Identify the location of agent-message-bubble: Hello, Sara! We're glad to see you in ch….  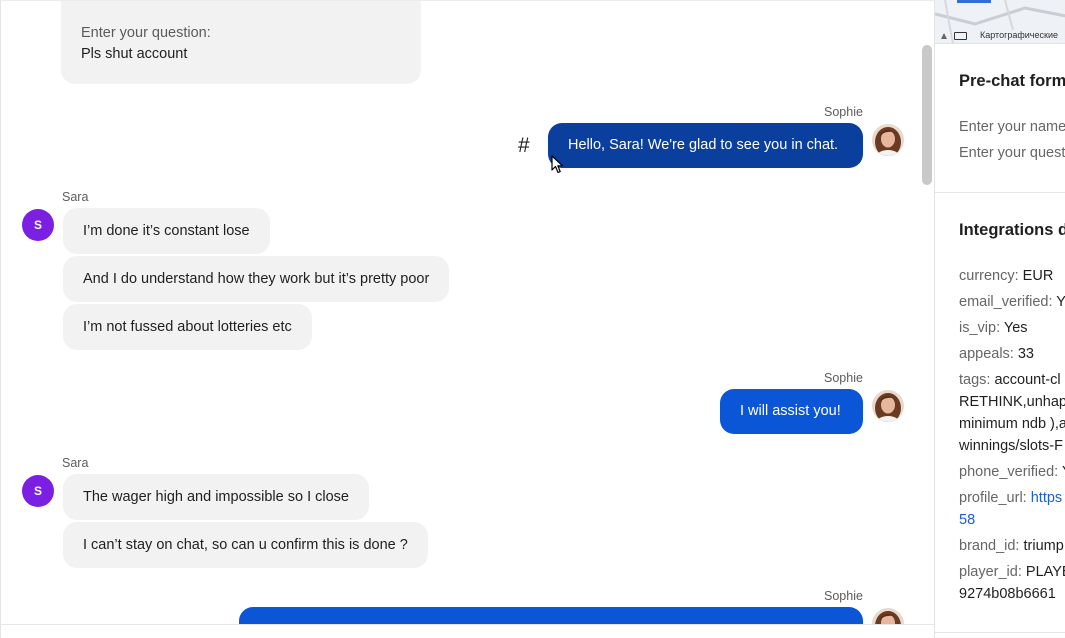
(705, 145).